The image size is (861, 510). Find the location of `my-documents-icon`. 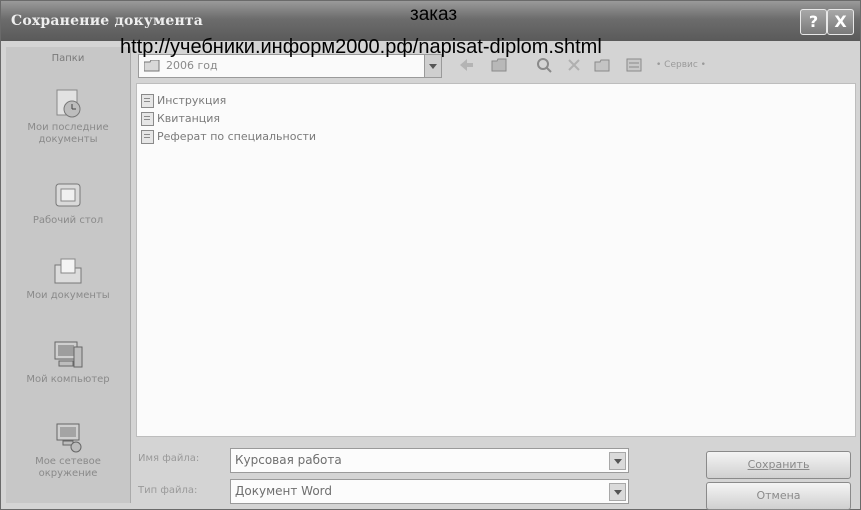

my-documents-icon is located at coordinates (68, 271).